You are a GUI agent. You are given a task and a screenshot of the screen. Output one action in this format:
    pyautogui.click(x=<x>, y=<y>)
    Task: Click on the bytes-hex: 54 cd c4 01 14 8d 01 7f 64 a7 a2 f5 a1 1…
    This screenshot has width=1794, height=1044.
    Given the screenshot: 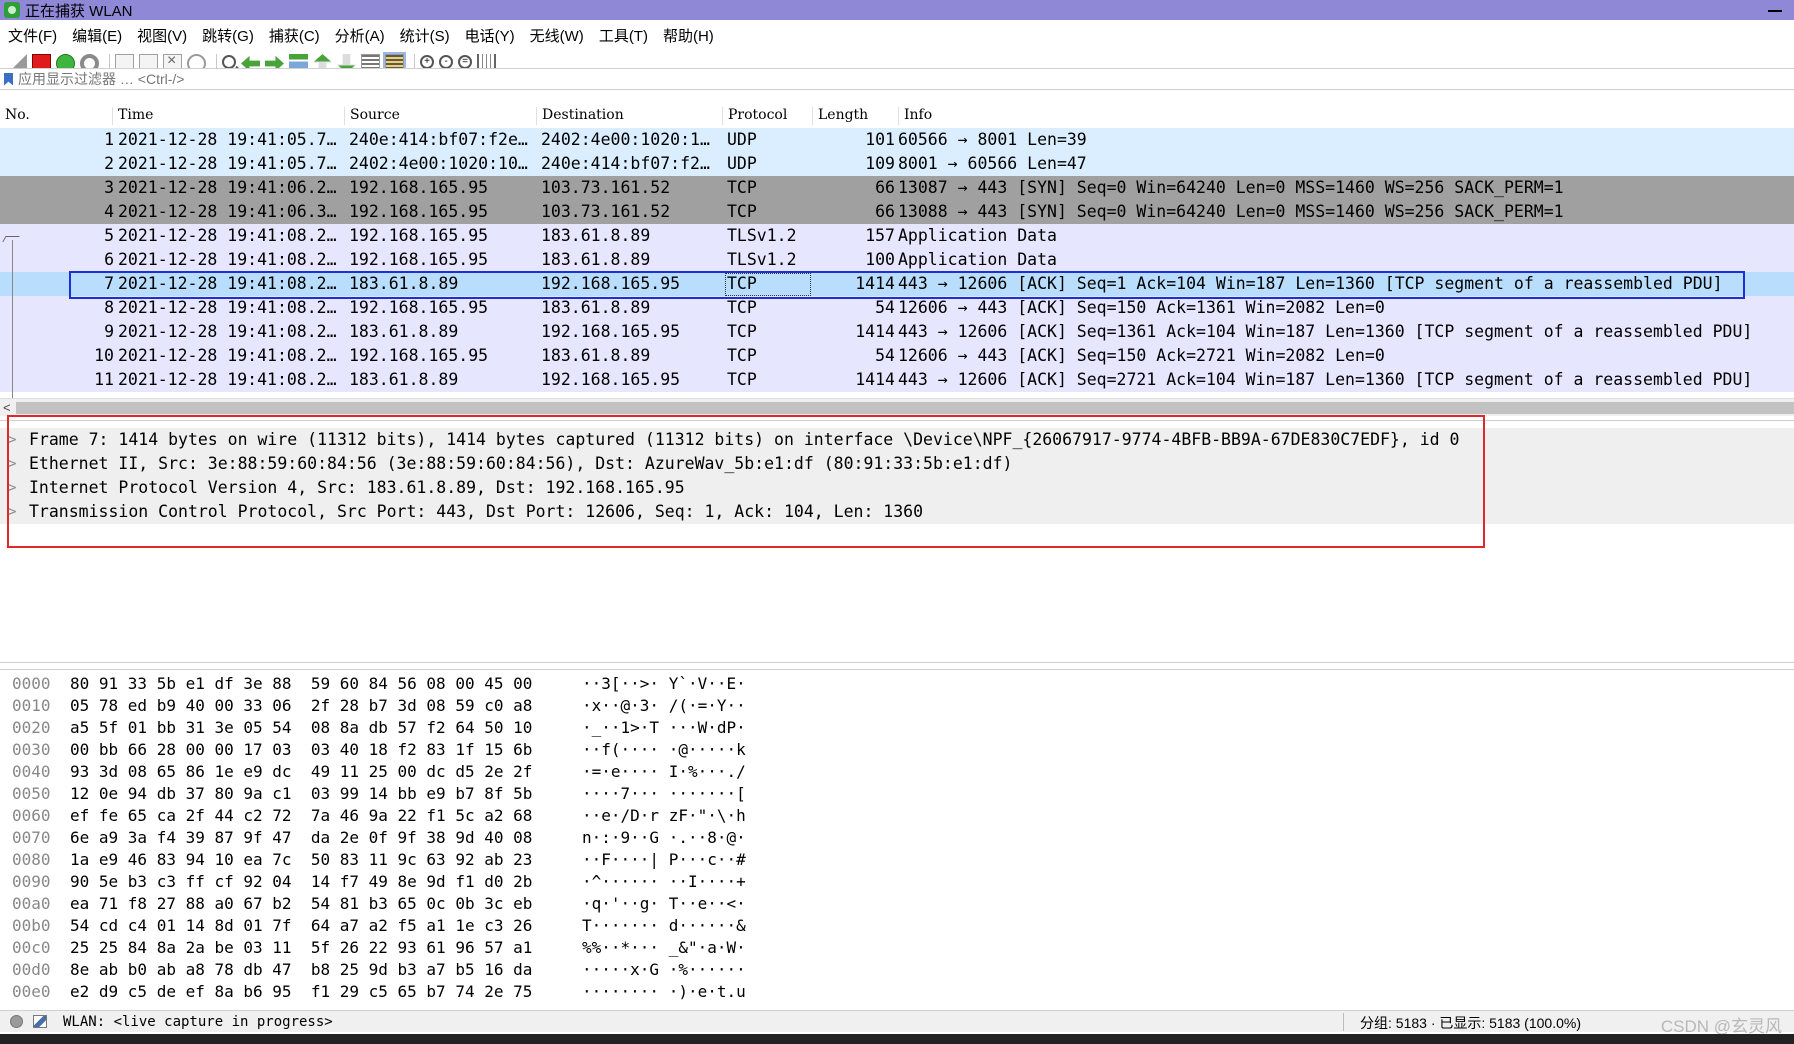 What is the action you would take?
    pyautogui.click(x=301, y=925)
    